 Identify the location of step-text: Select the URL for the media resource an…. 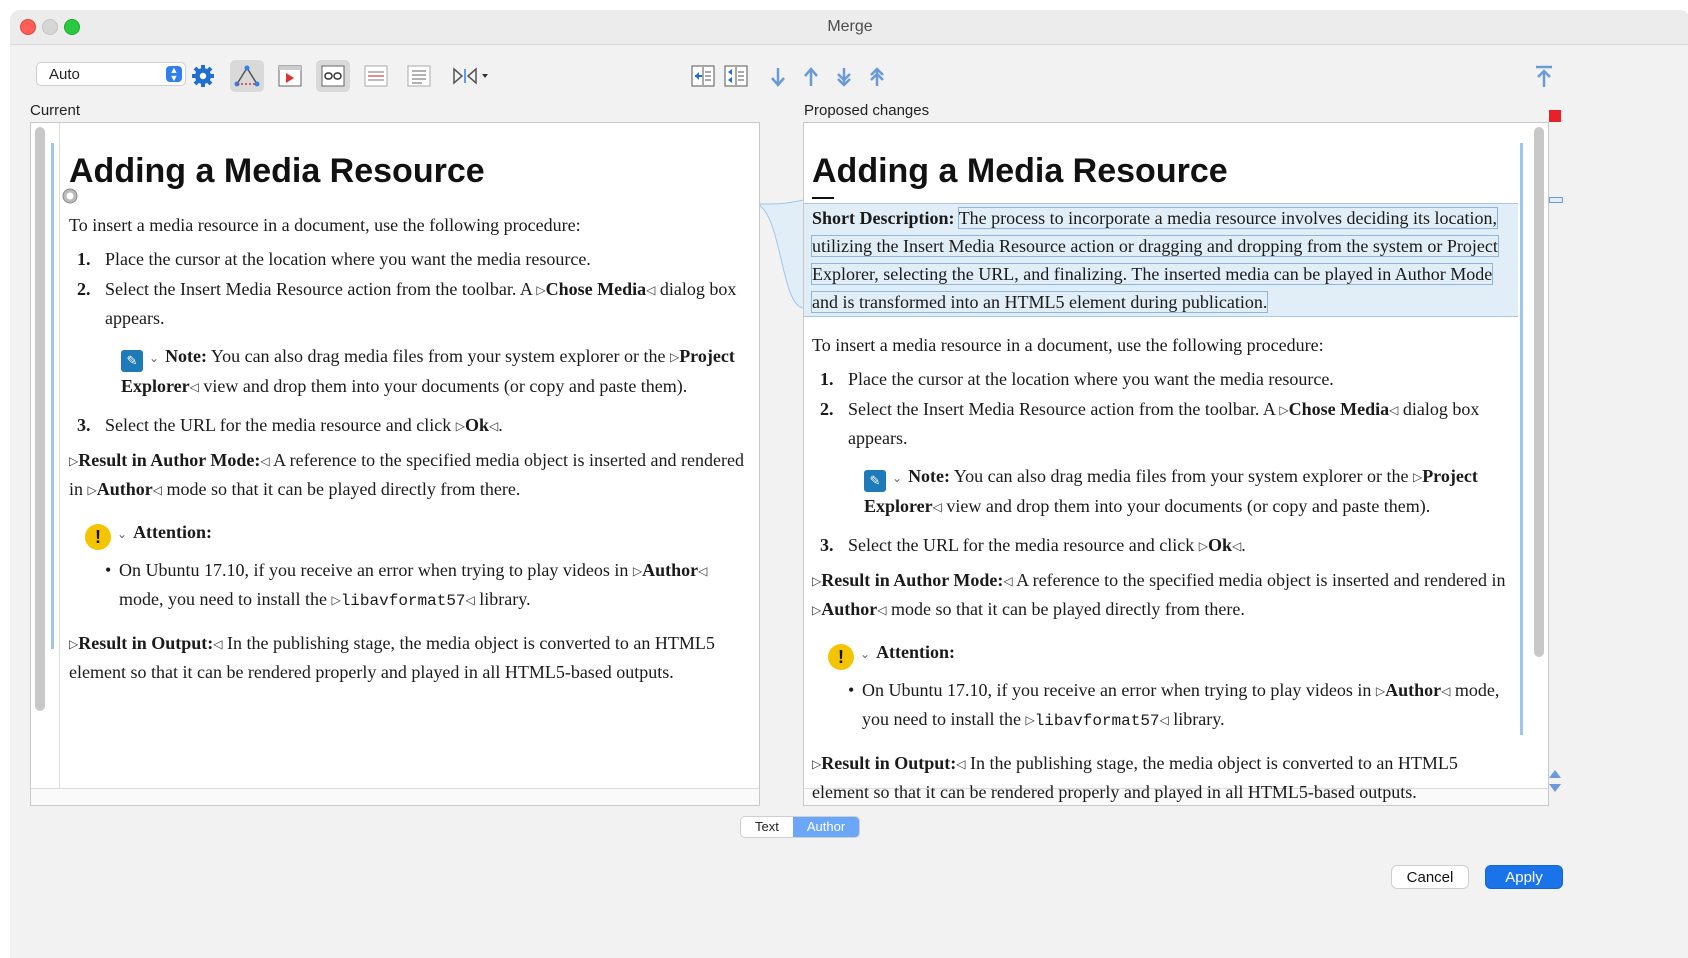
(280, 425).